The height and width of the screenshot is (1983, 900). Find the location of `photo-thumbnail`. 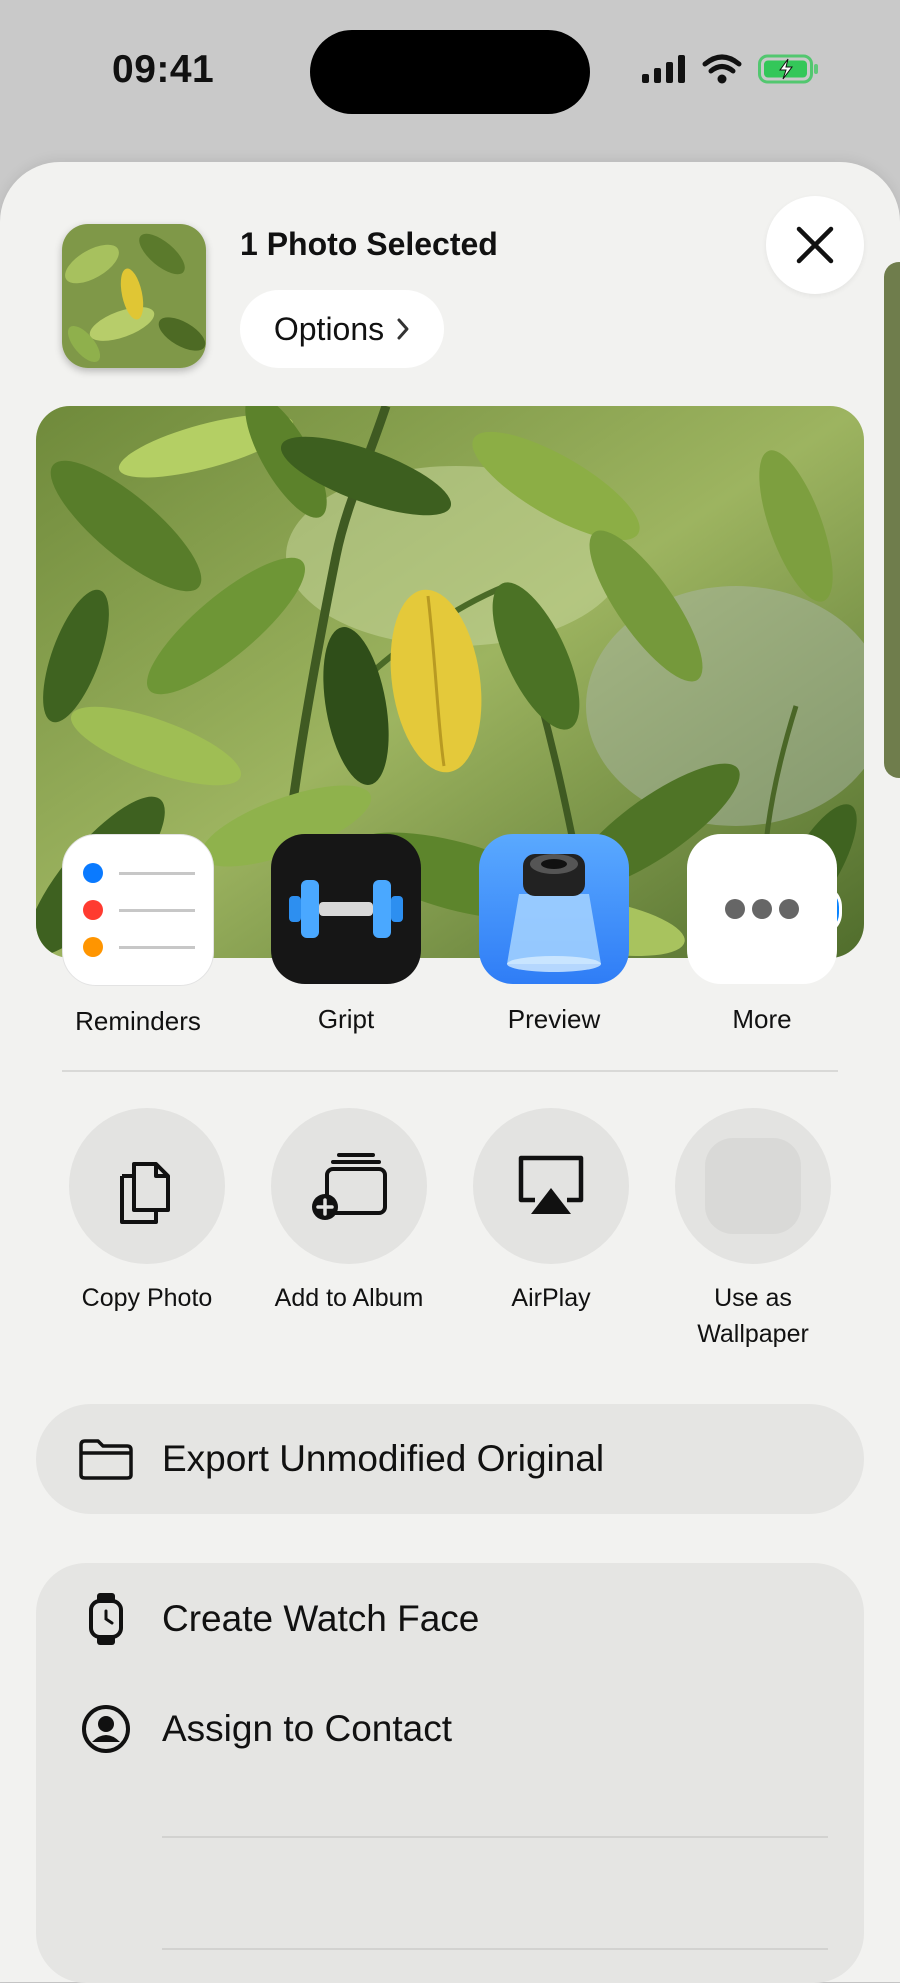

photo-thumbnail is located at coordinates (134, 296).